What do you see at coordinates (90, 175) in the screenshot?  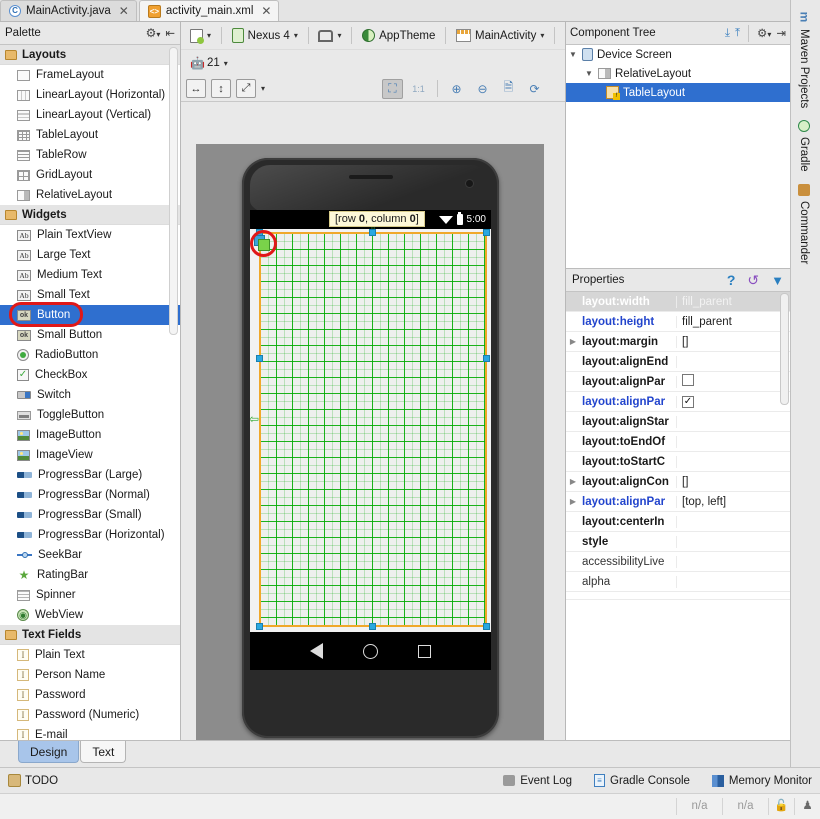 I see `palette-item-gridlayout: GridLayout` at bounding box center [90, 175].